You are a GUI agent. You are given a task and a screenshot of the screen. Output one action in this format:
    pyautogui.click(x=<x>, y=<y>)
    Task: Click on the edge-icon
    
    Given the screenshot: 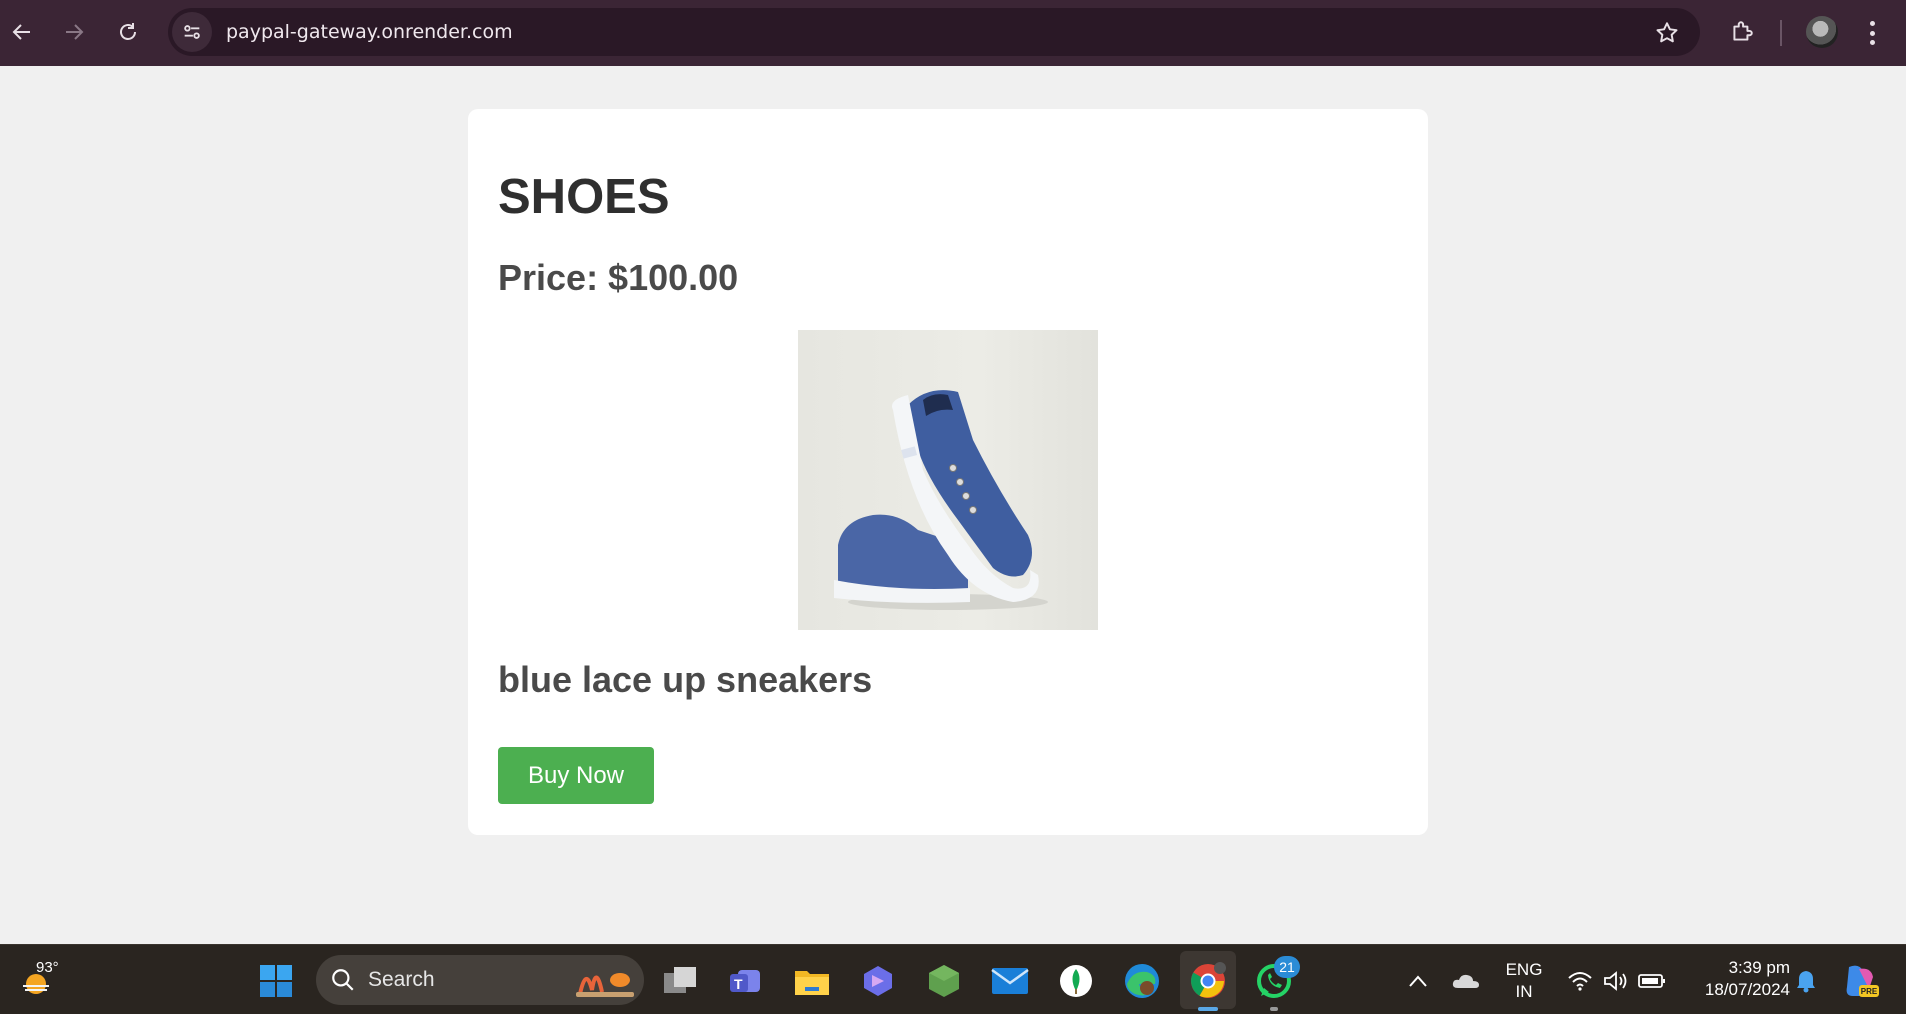 What is the action you would take?
    pyautogui.click(x=1142, y=981)
    